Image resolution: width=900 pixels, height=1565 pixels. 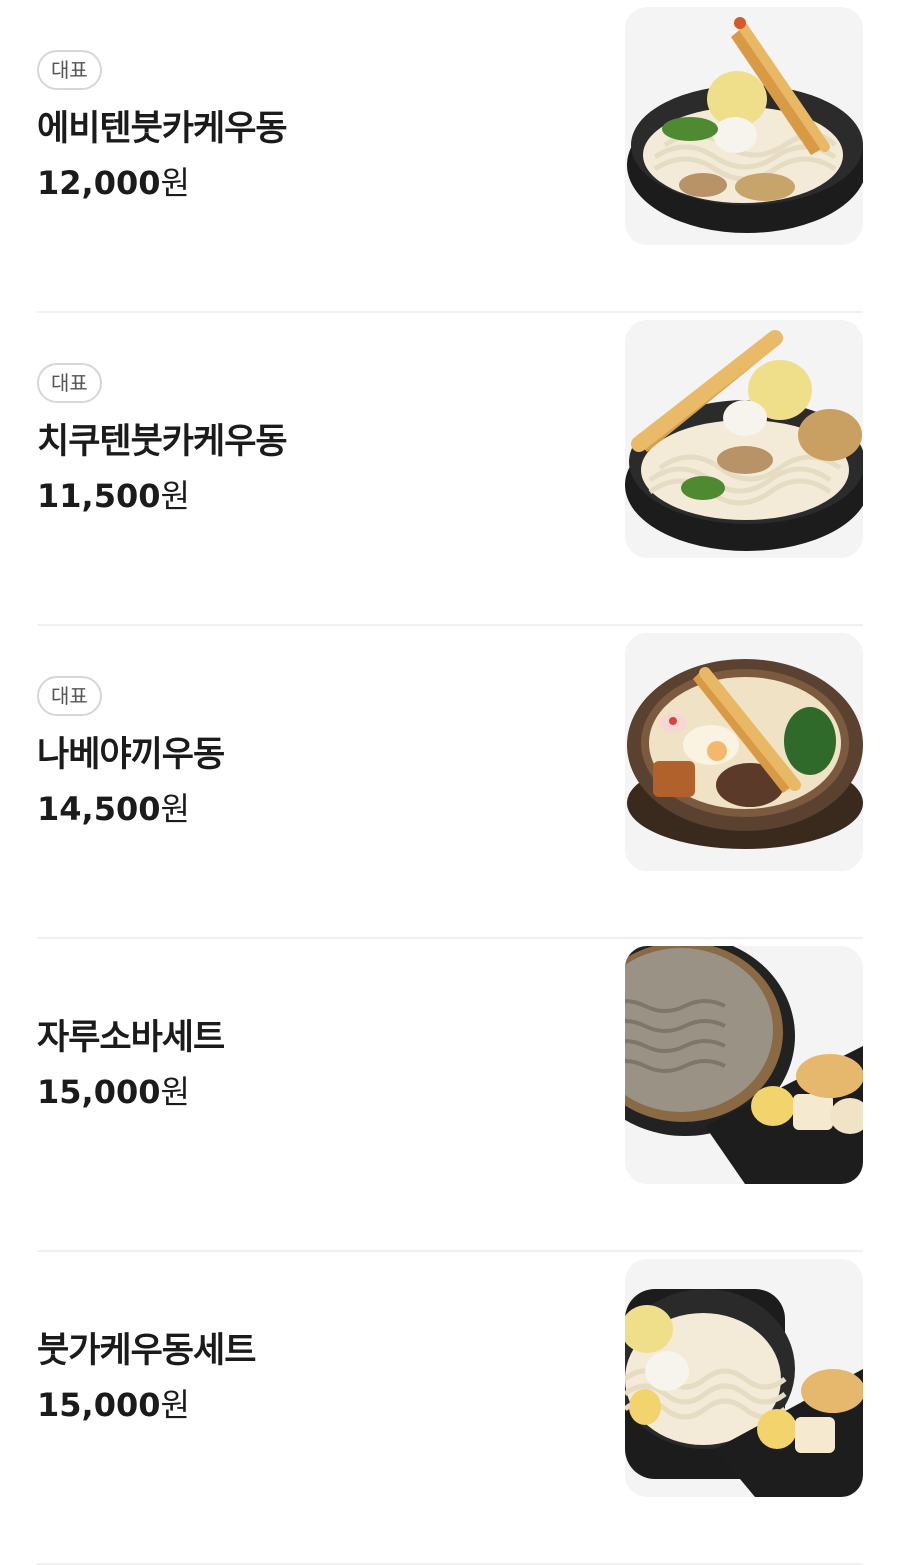 I want to click on nabeyaki-udon-clay-pot-photo, so click(x=745, y=754).